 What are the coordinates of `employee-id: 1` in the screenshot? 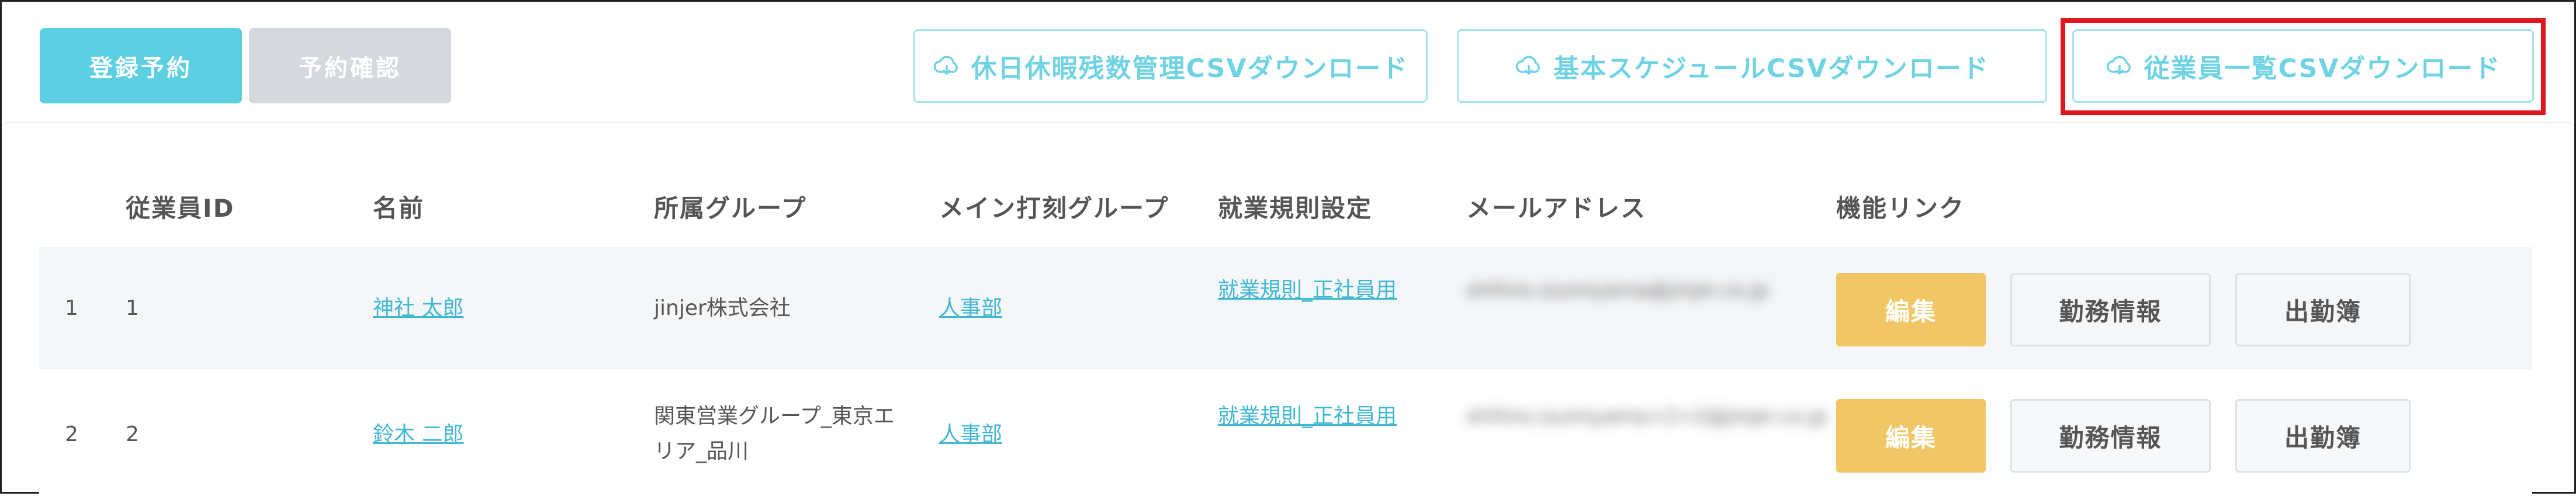 It's located at (132, 308).